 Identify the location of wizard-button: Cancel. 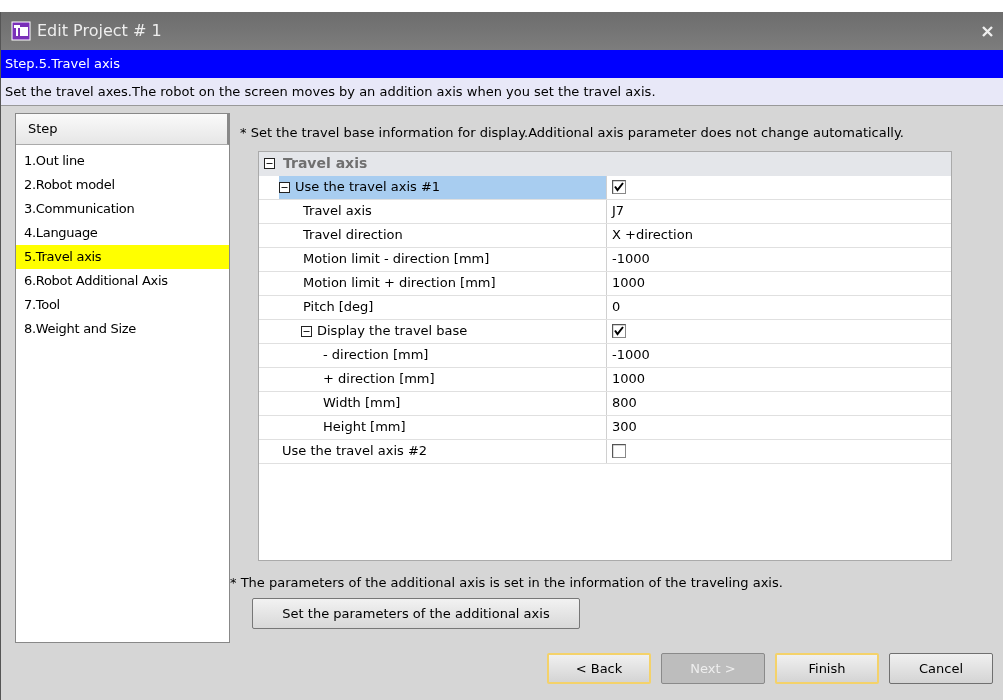
(941, 668).